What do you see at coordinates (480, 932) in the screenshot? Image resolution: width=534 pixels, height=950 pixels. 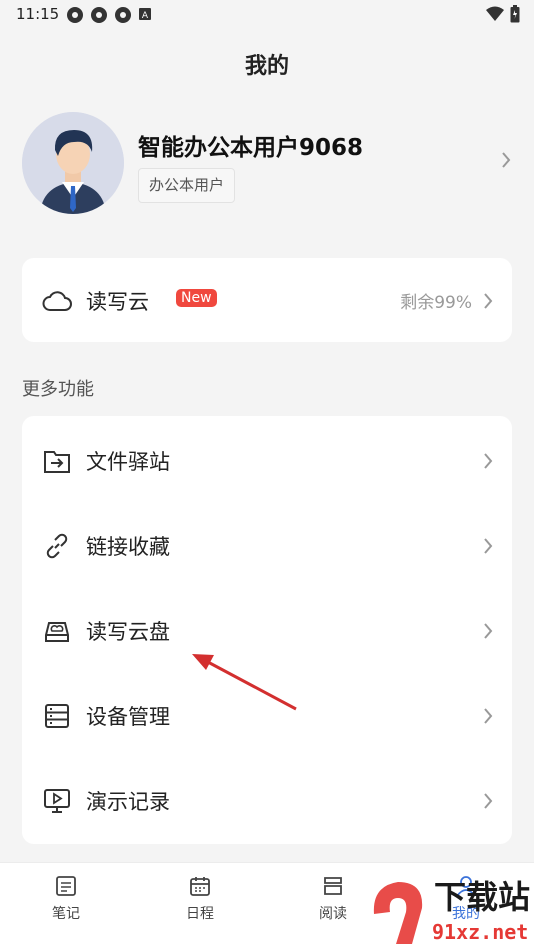 I see `watermark-url: 91xz.net` at bounding box center [480, 932].